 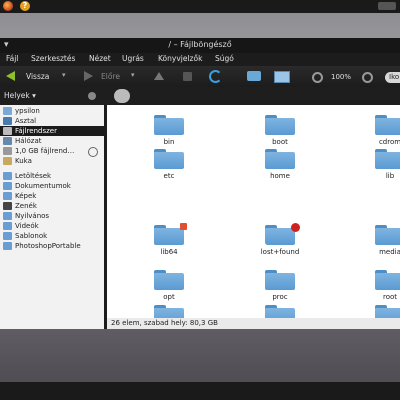 I want to click on folder-item: cdrom, so click(x=376, y=132).